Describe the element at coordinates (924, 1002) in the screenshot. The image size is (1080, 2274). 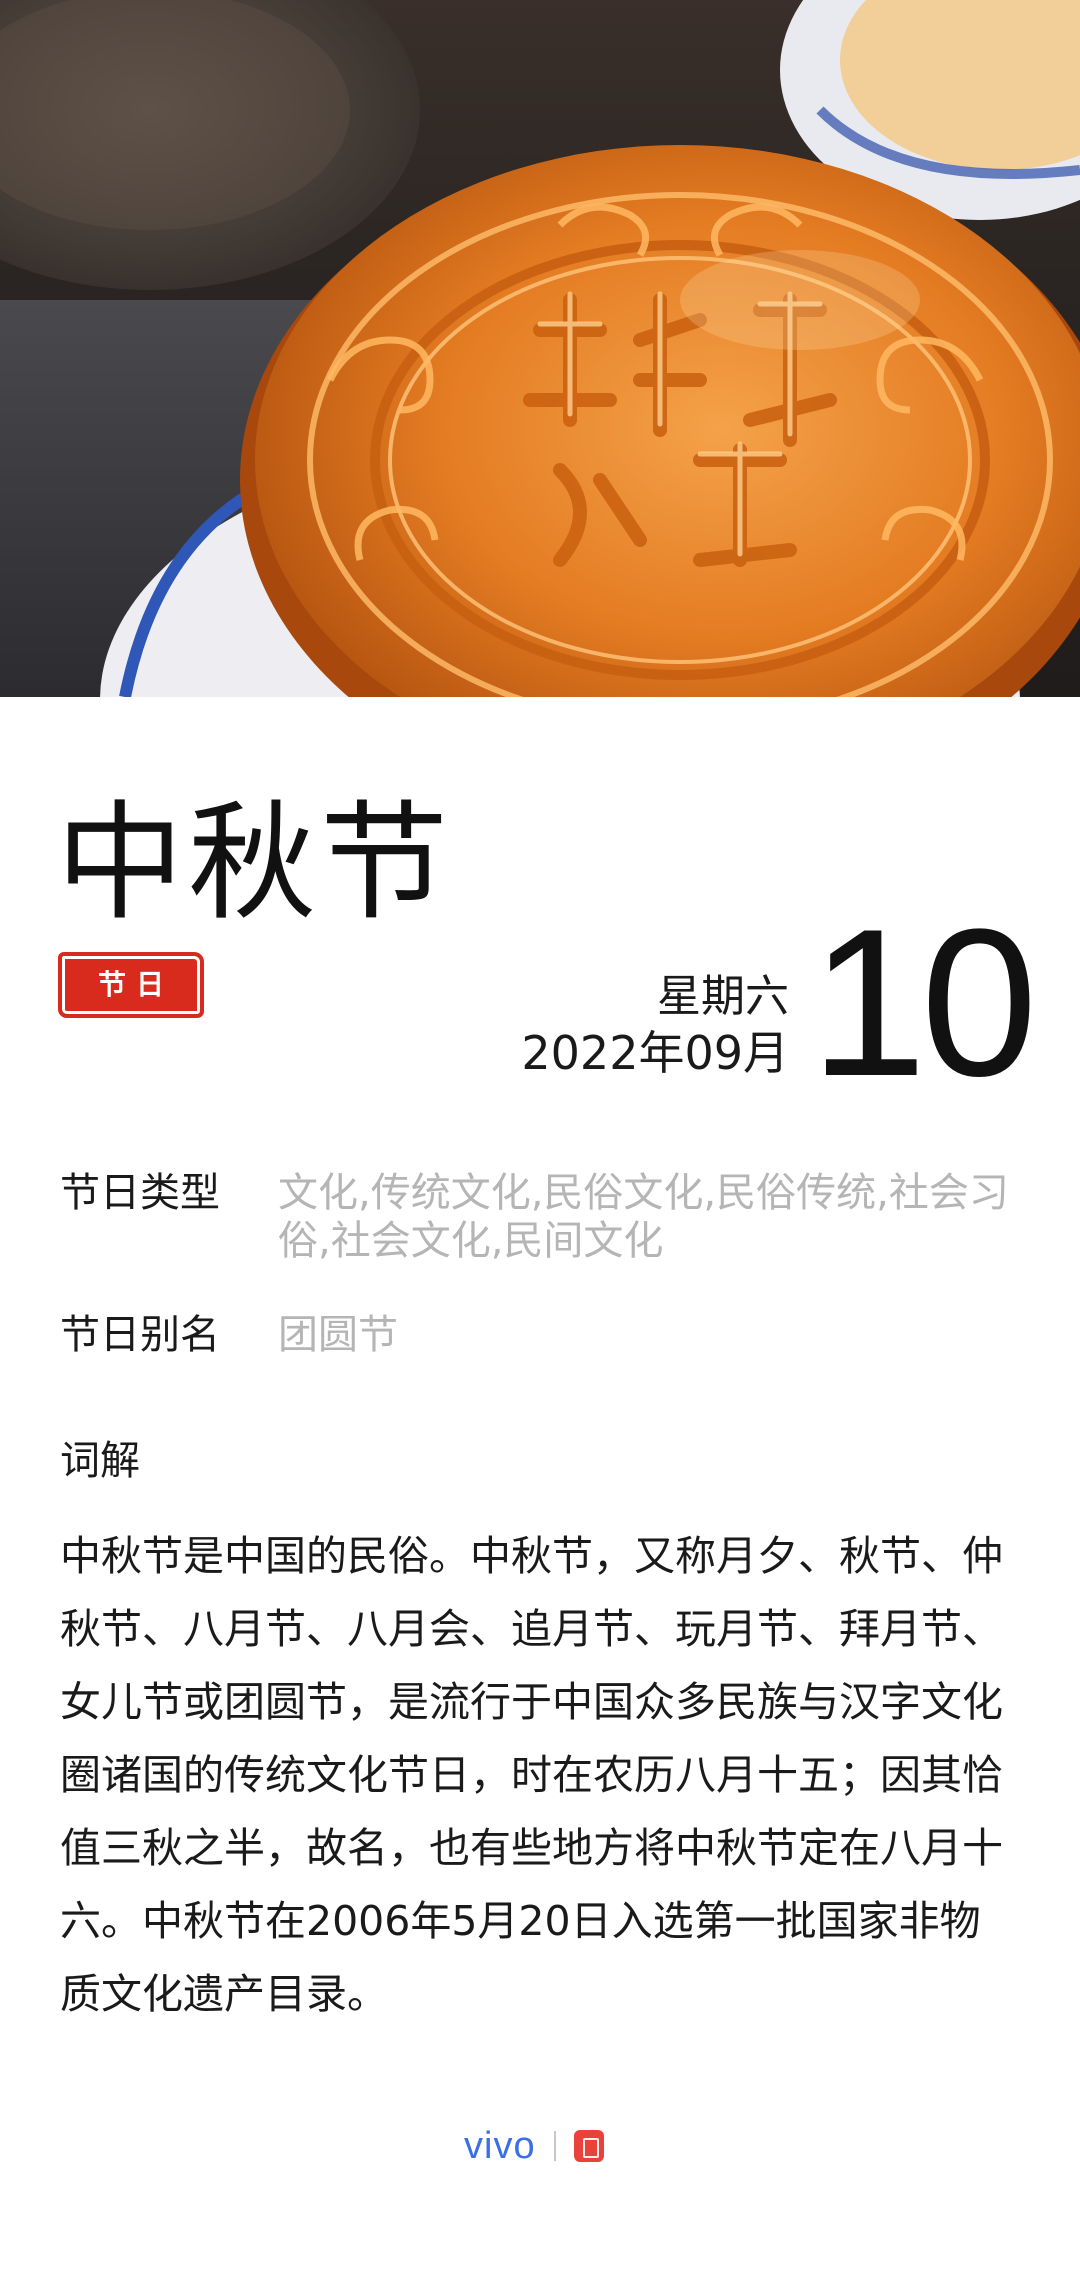
I see `day-number: 10` at that location.